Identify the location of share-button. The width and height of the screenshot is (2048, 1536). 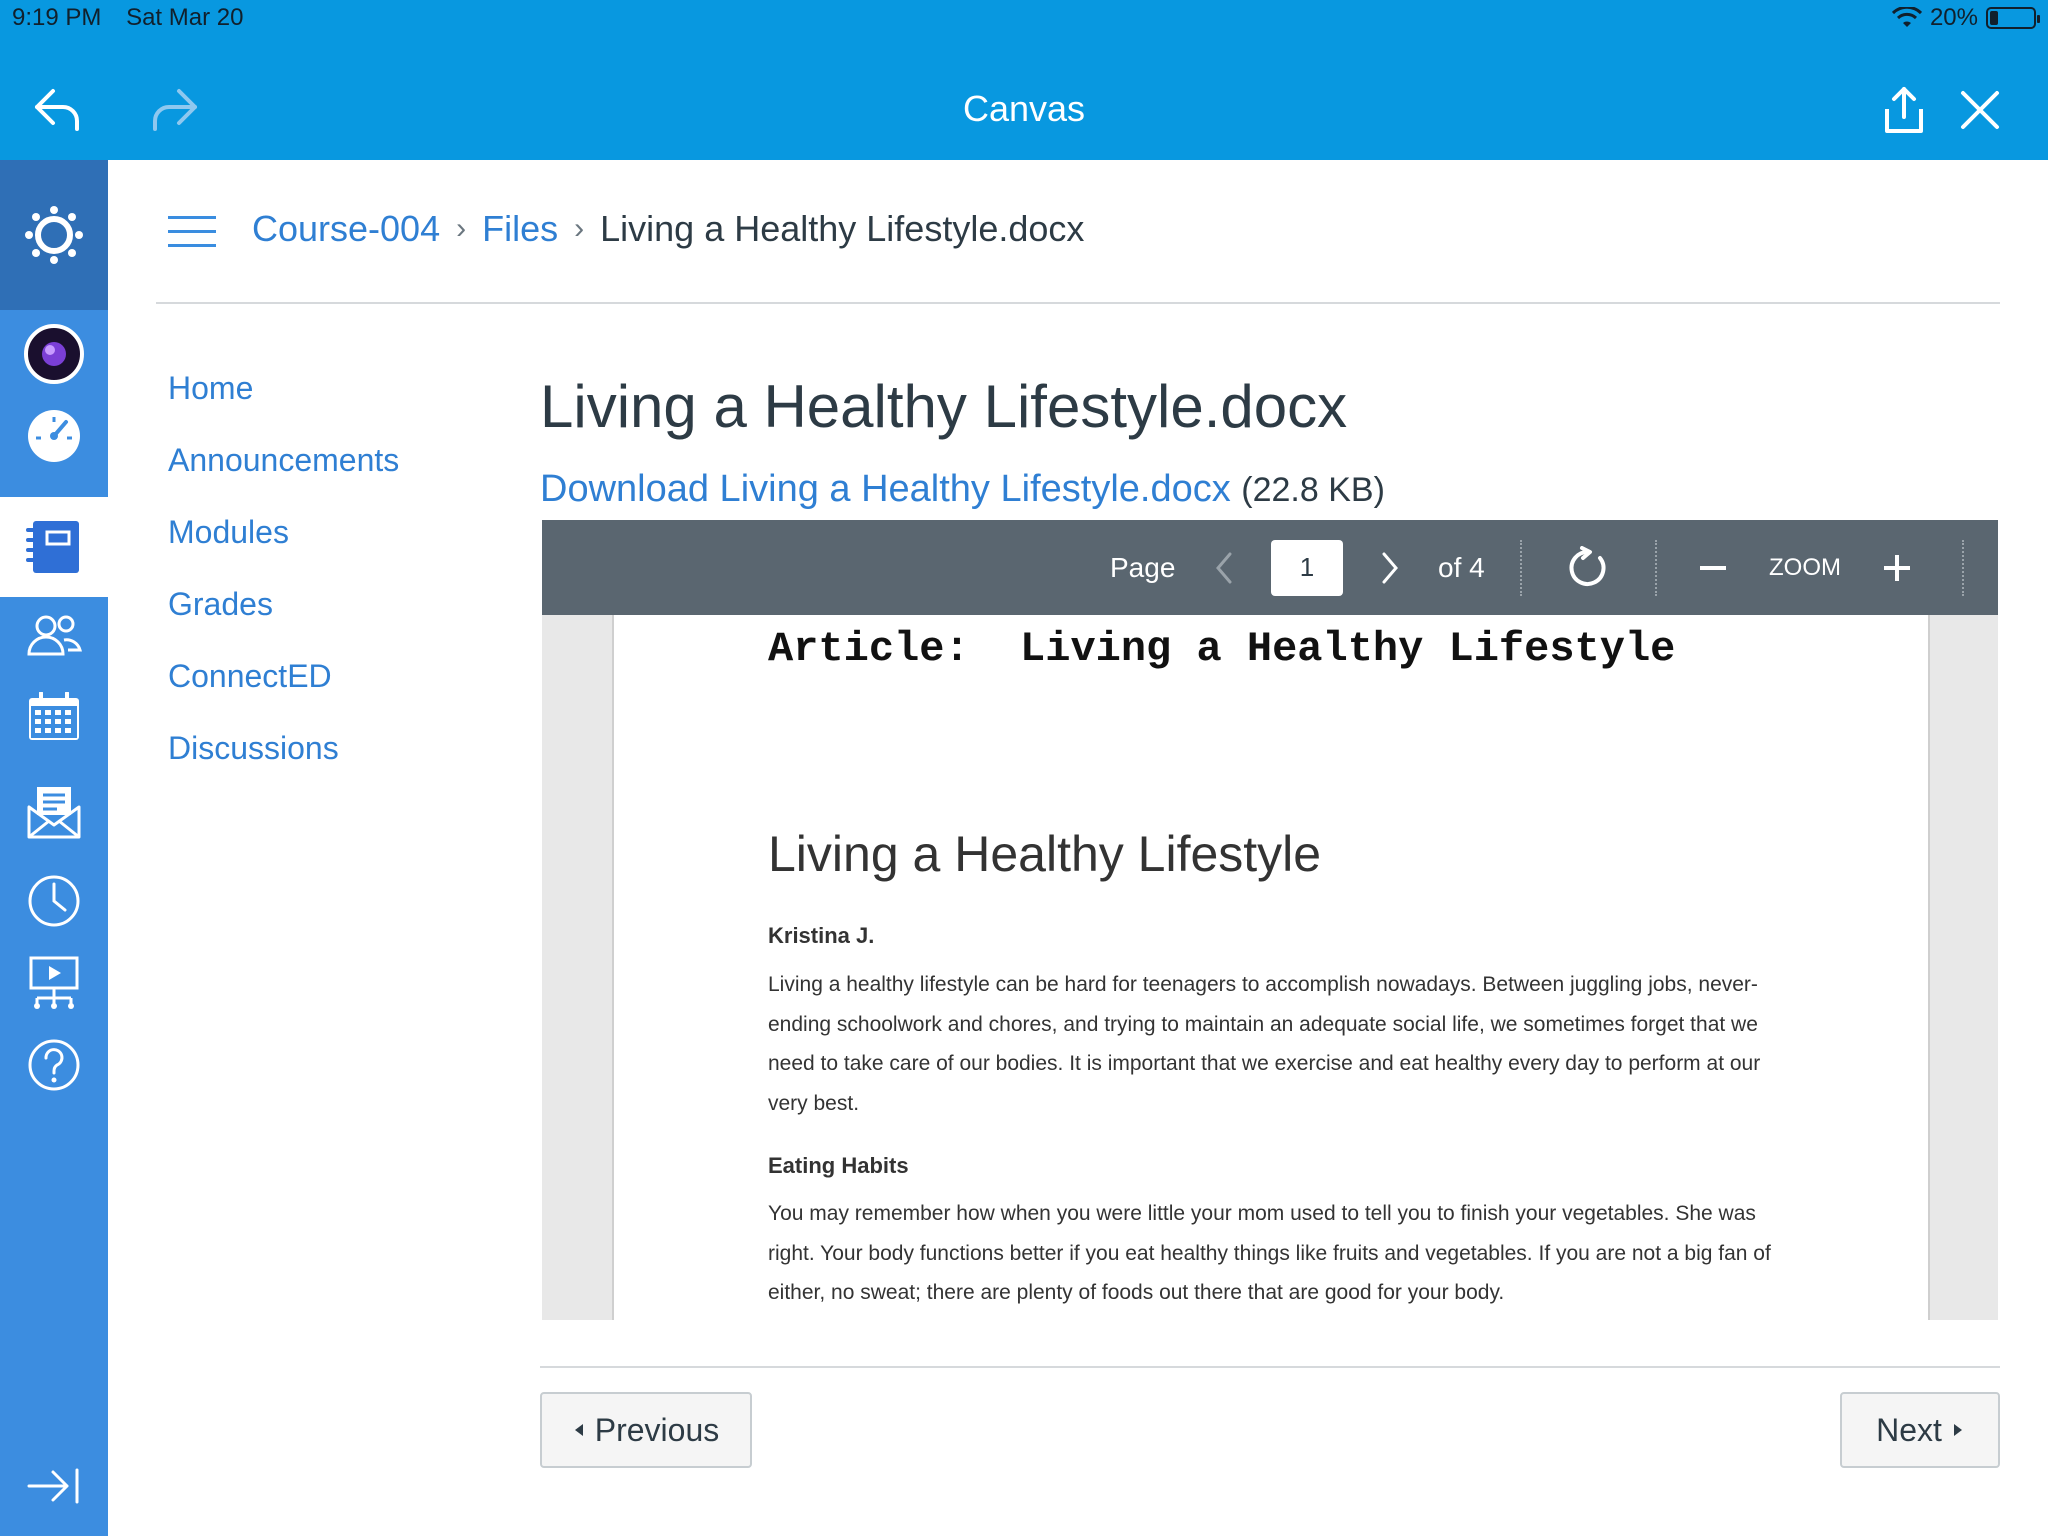
(1904, 110).